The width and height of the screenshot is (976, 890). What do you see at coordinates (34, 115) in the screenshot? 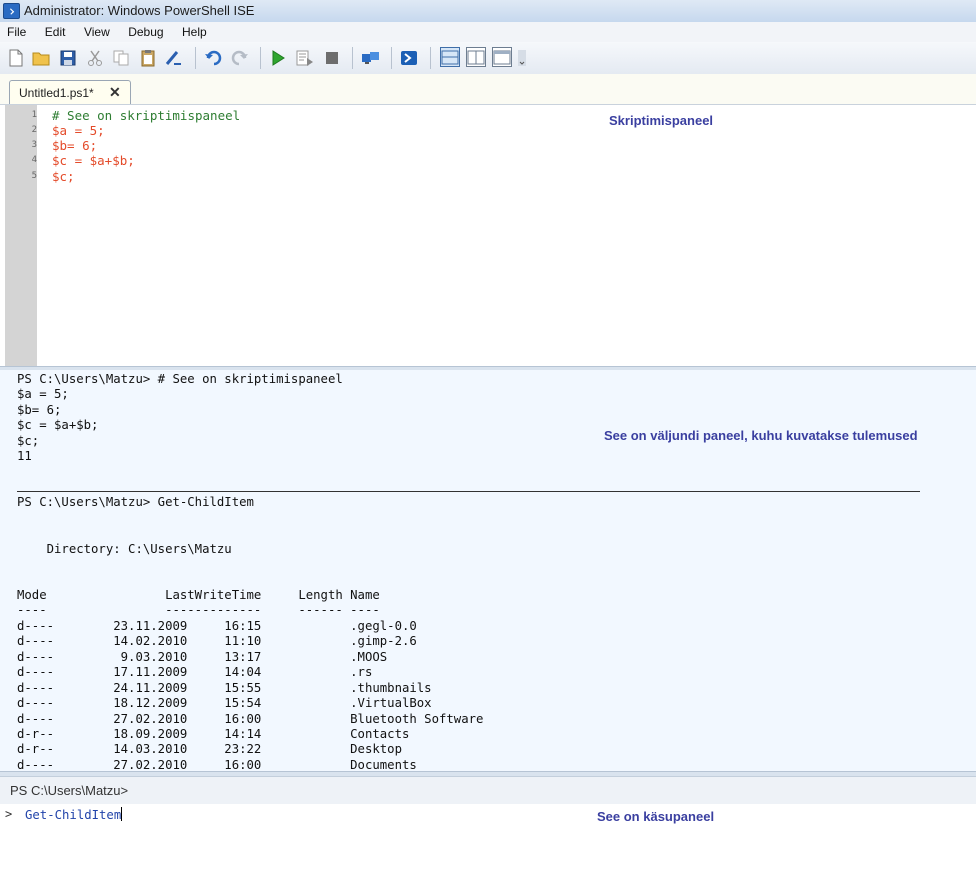
I see `line-number: 1` at bounding box center [34, 115].